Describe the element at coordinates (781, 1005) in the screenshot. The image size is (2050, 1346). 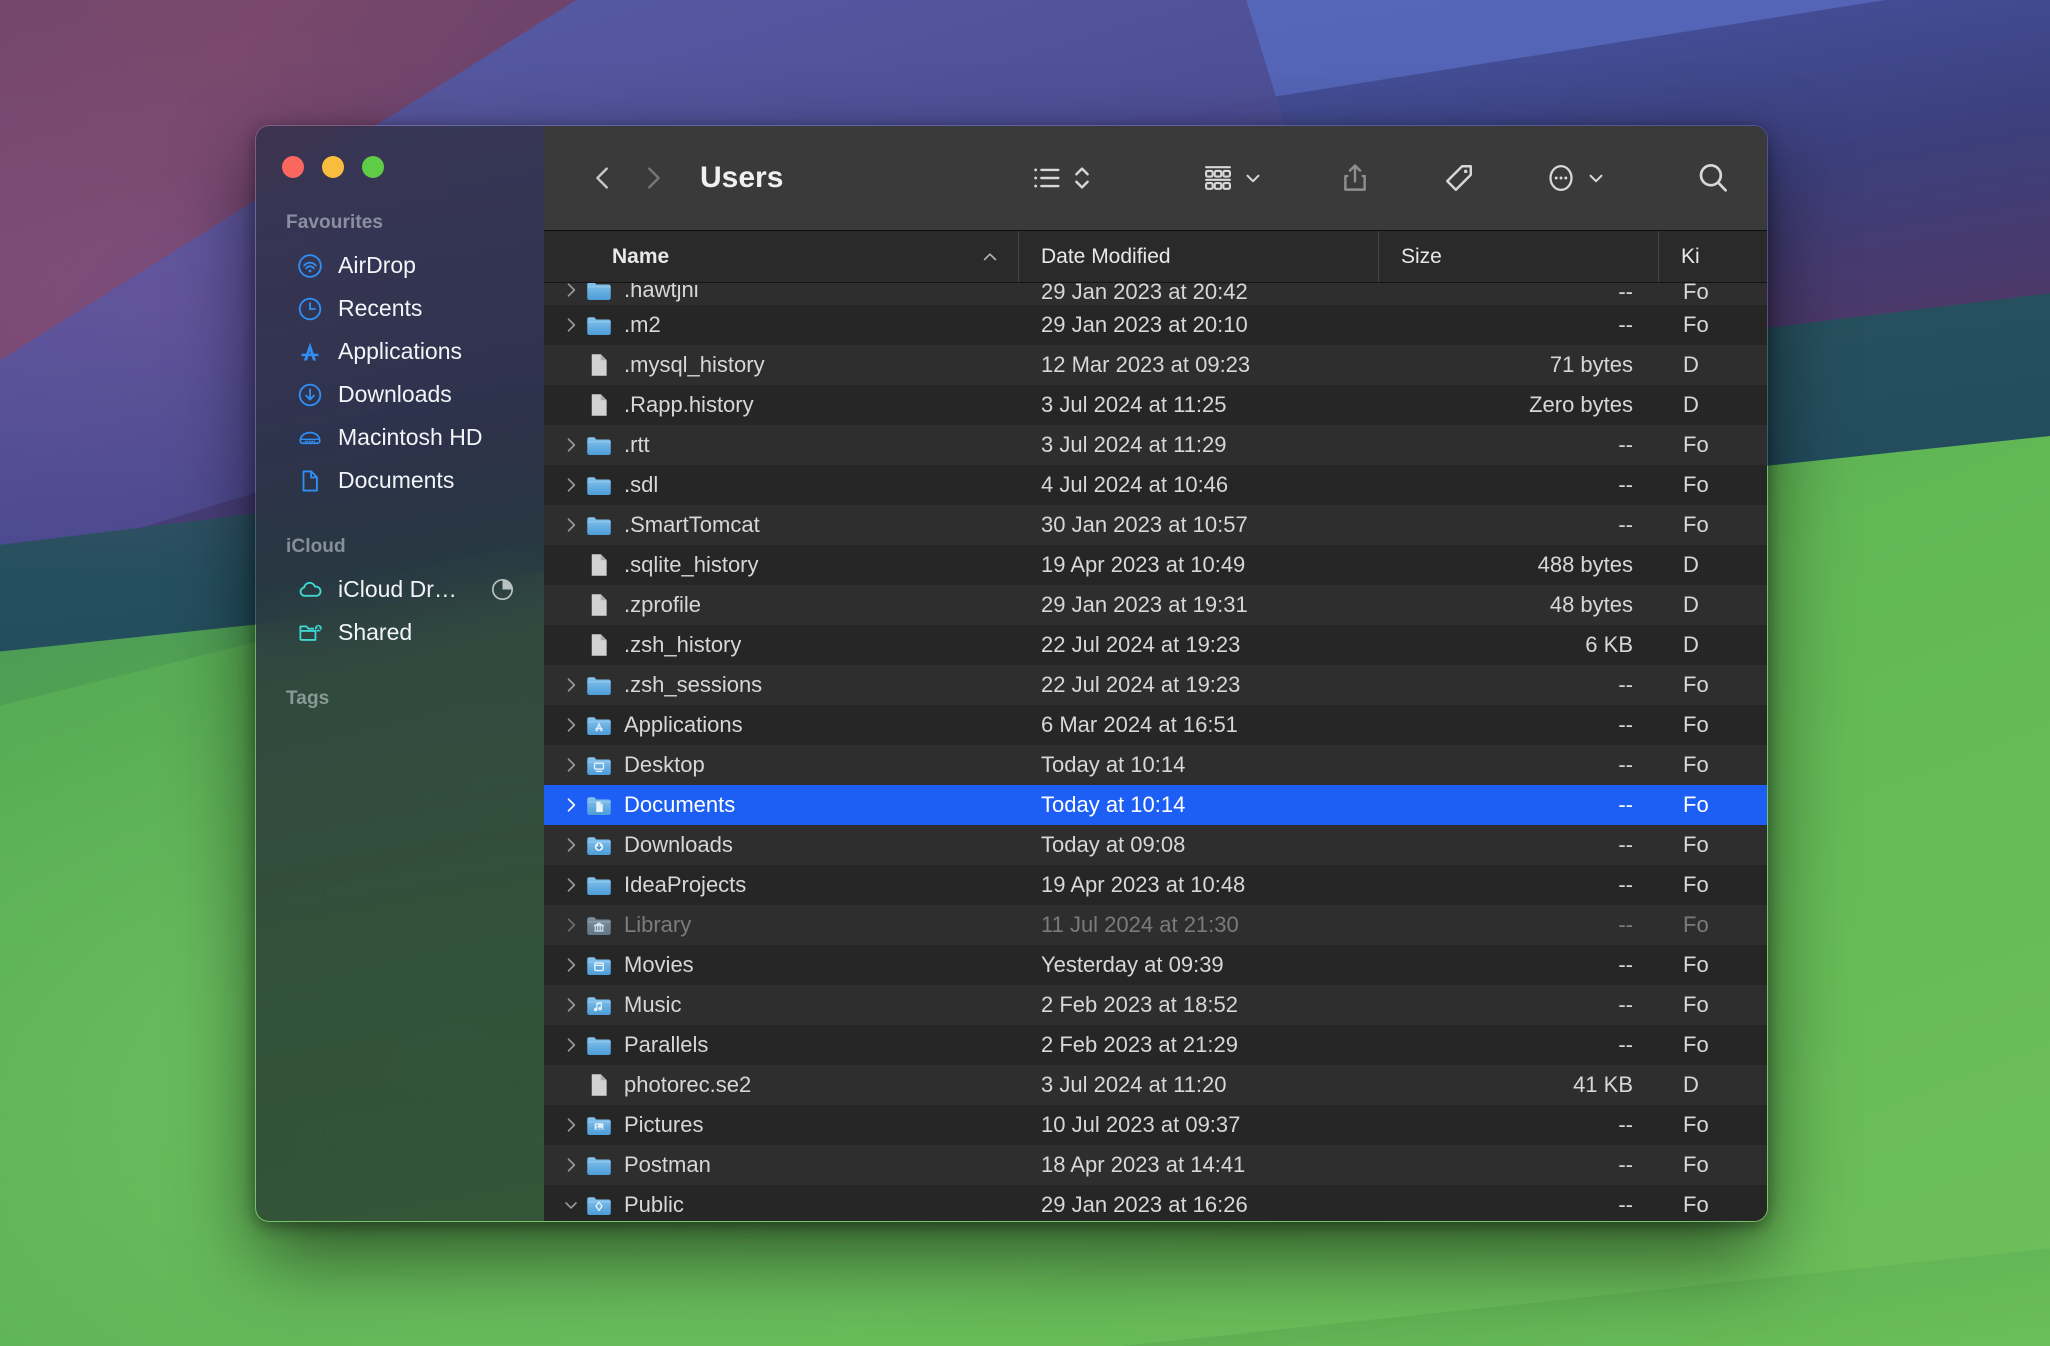
I see `row-name-cell: Music` at that location.